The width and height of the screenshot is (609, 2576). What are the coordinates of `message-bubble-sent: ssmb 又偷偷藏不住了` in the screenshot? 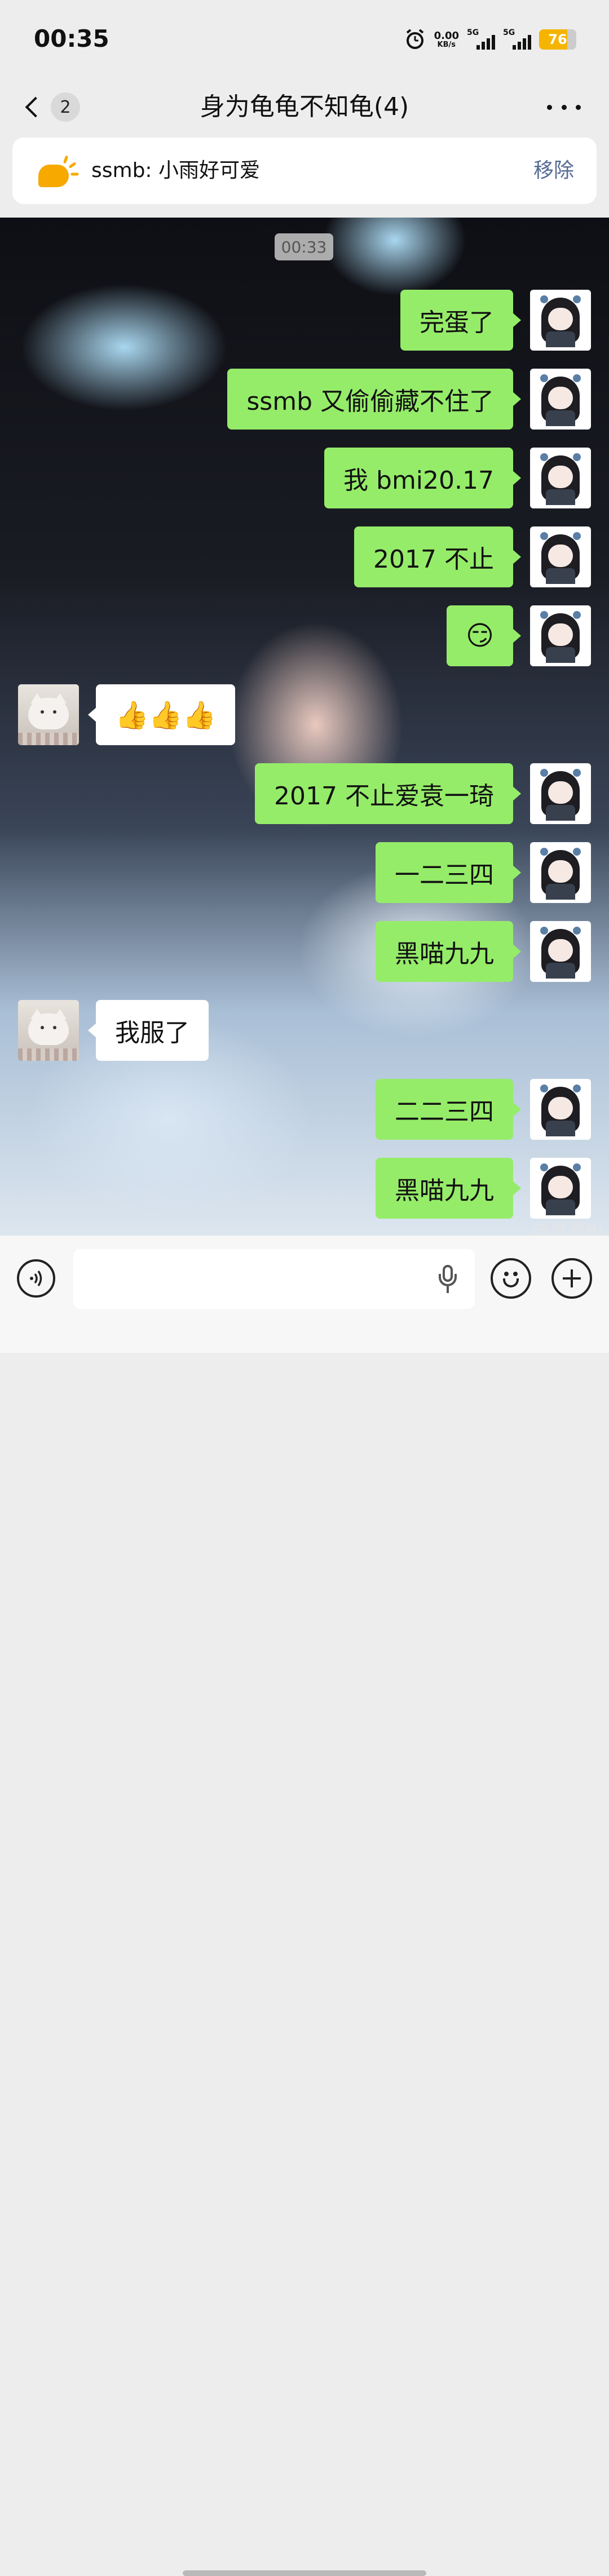 It's located at (374, 399).